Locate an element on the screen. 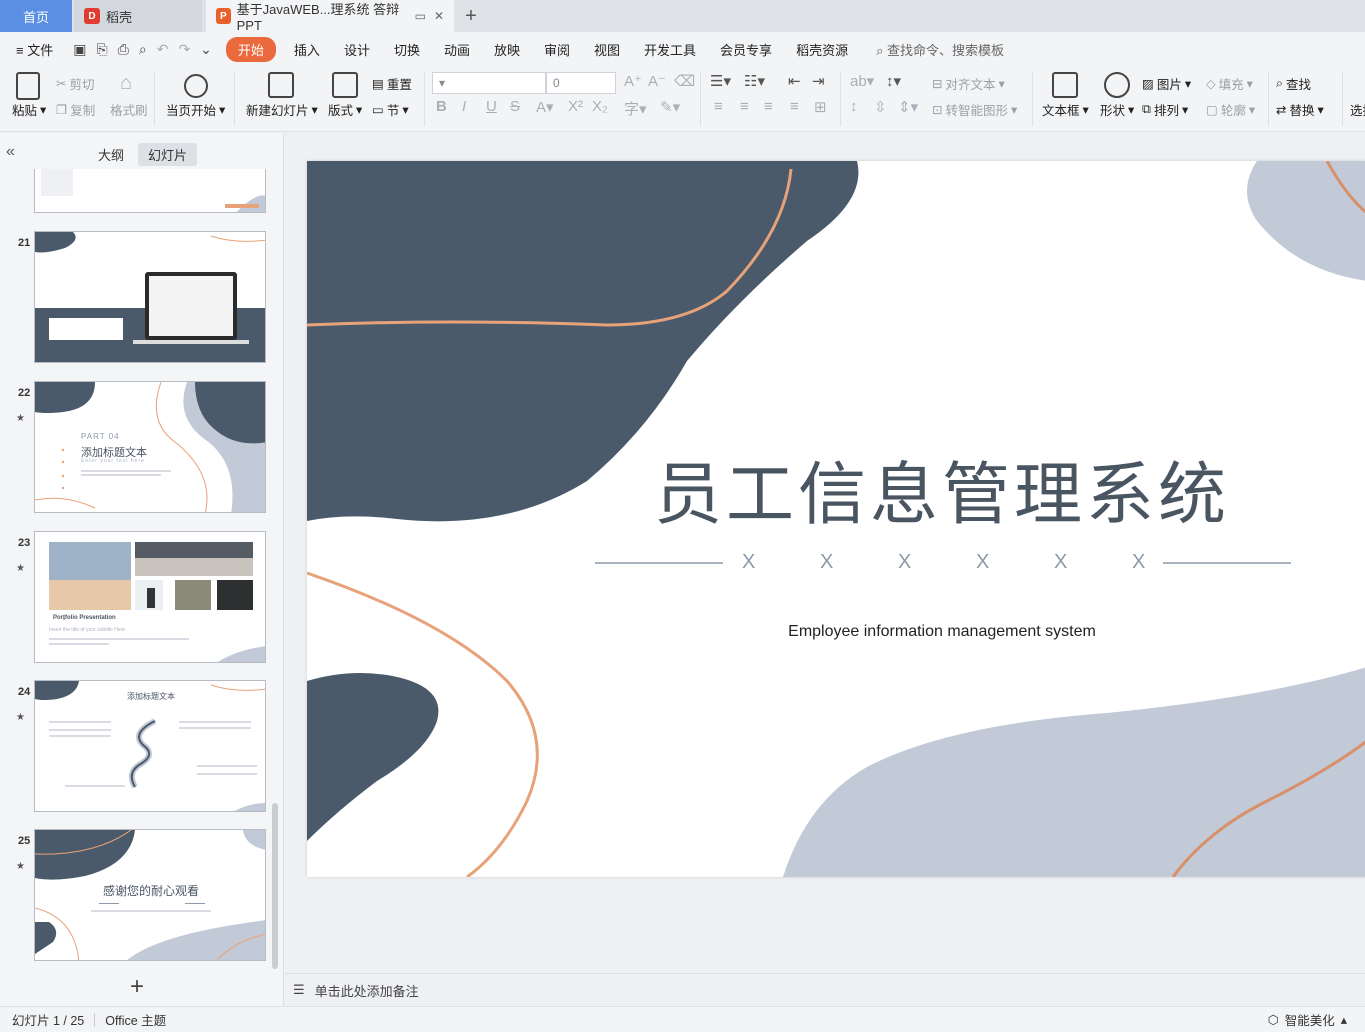 Image resolution: width=1365 pixels, height=1032 pixels. reset-button: ▤ 重置 is located at coordinates (392, 83).